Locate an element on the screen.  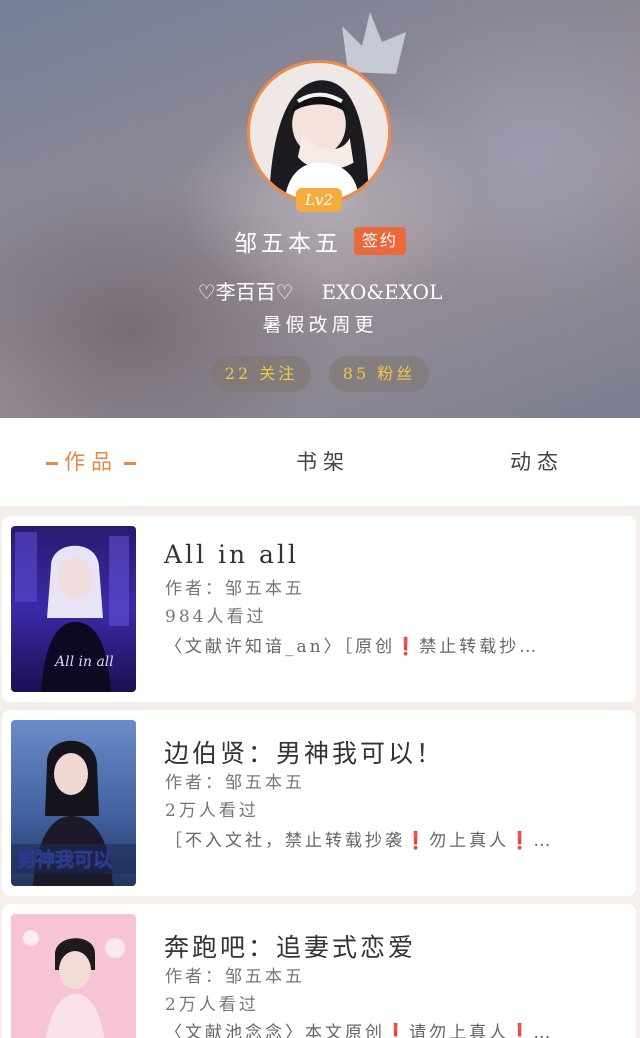
book-cover-image: All in all is located at coordinates (73, 609).